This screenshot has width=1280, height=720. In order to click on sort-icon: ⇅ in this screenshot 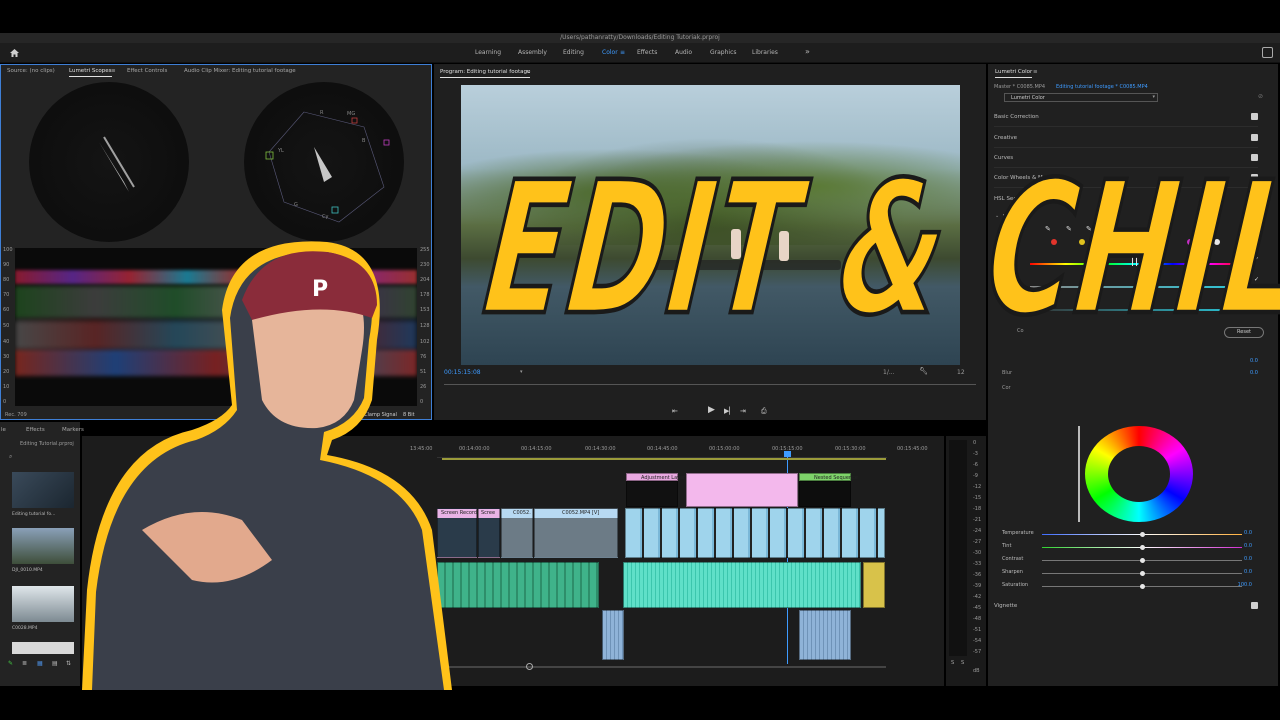, I will do `click(68, 663)`.